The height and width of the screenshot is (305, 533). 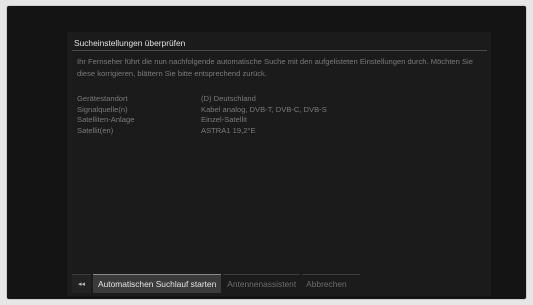 What do you see at coordinates (228, 130) in the screenshot?
I see `setting-value: ASTRA1 19,2°E` at bounding box center [228, 130].